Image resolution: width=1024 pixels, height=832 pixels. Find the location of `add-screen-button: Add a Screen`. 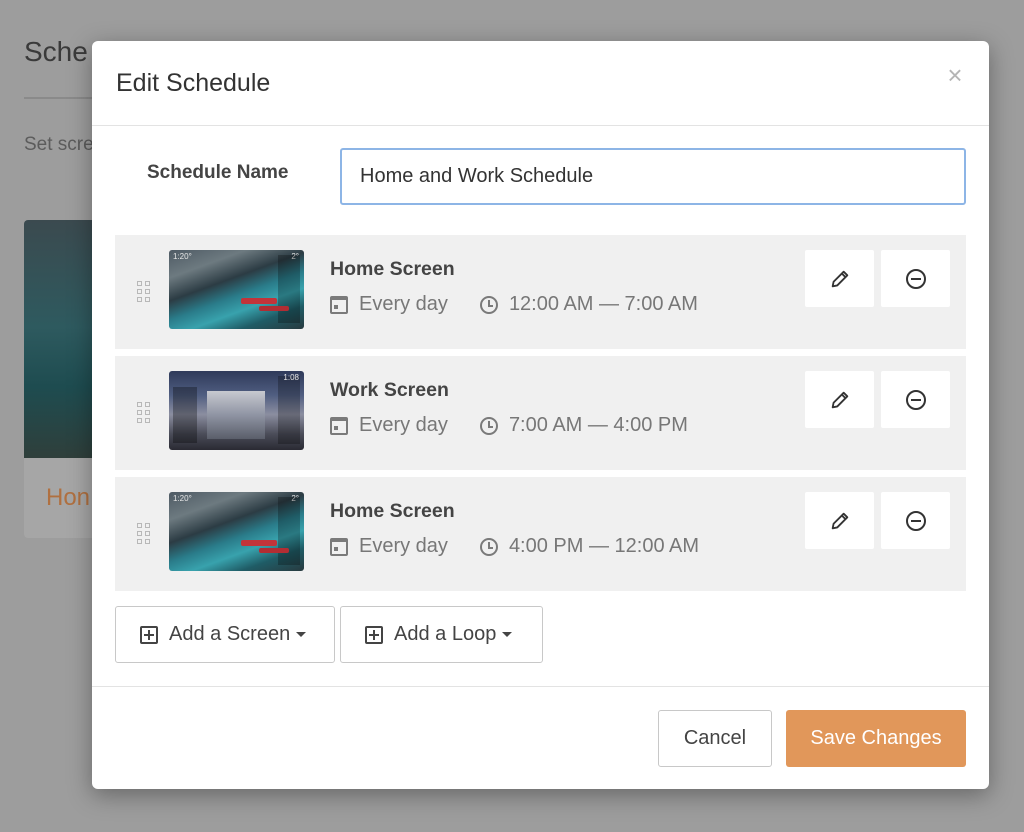

add-screen-button: Add a Screen is located at coordinates (225, 634).